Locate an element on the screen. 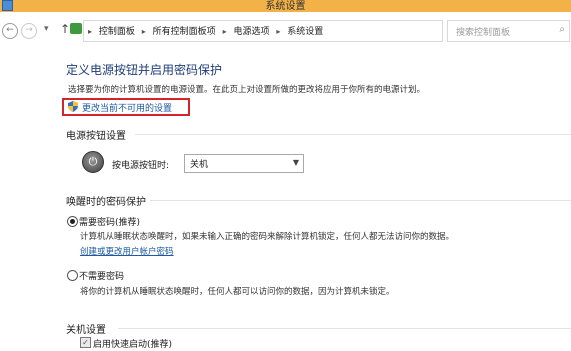 The width and height of the screenshot is (571, 351). no-password-note: 将你的计算机从睡眠状态唤醒时，任何人都可以访问你的数据，因为计算机未锁定。 is located at coordinates (237, 292).